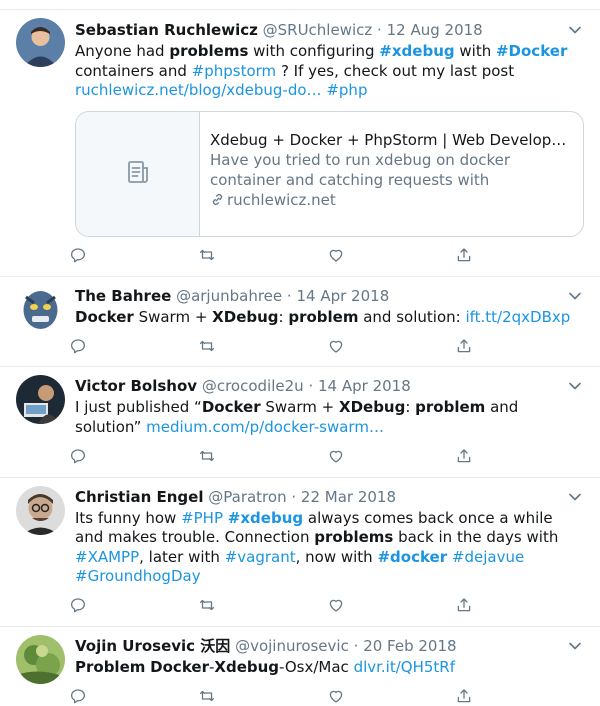  I want to click on author-handle: @arjunbahree, so click(229, 296).